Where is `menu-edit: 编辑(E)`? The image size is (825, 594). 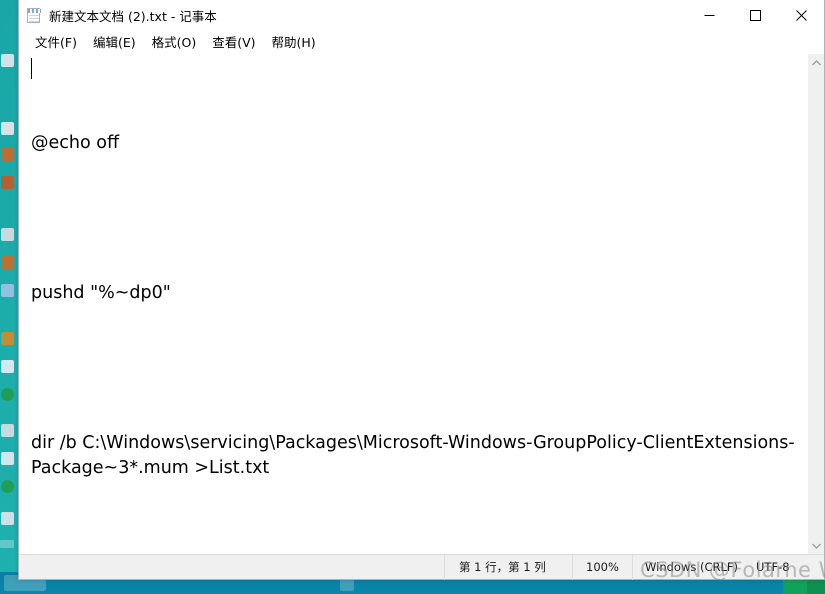 menu-edit: 编辑(E) is located at coordinates (114, 42).